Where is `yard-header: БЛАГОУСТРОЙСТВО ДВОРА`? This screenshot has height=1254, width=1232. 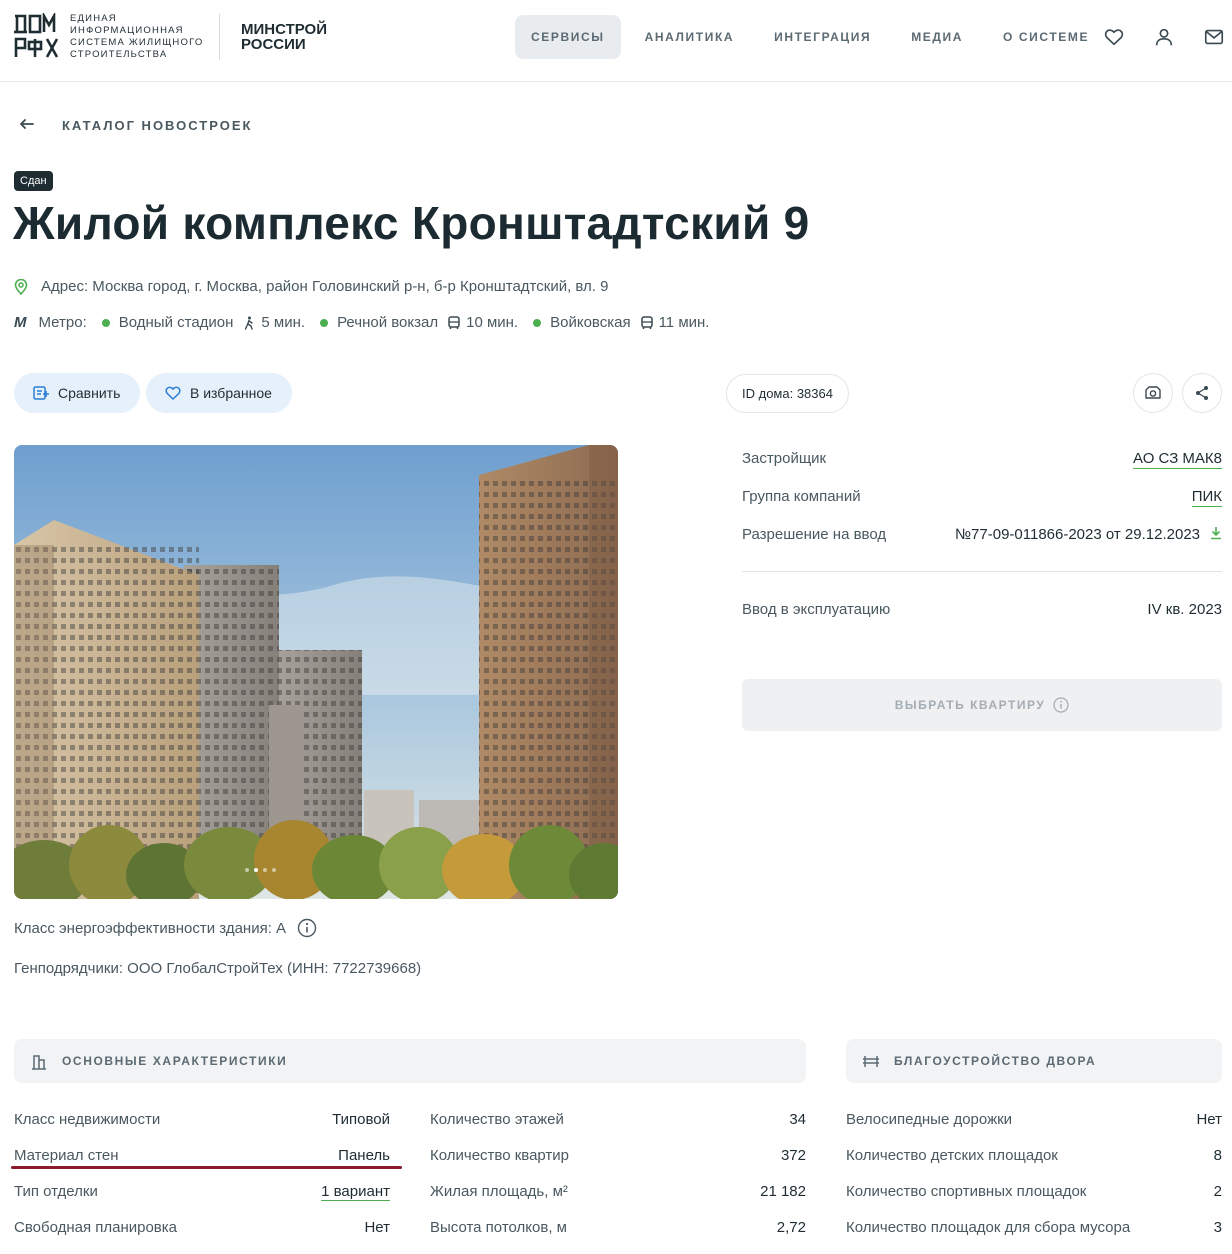
yard-header: БЛАГОУСТРОЙСТВО ДВОРА is located at coordinates (1034, 1061).